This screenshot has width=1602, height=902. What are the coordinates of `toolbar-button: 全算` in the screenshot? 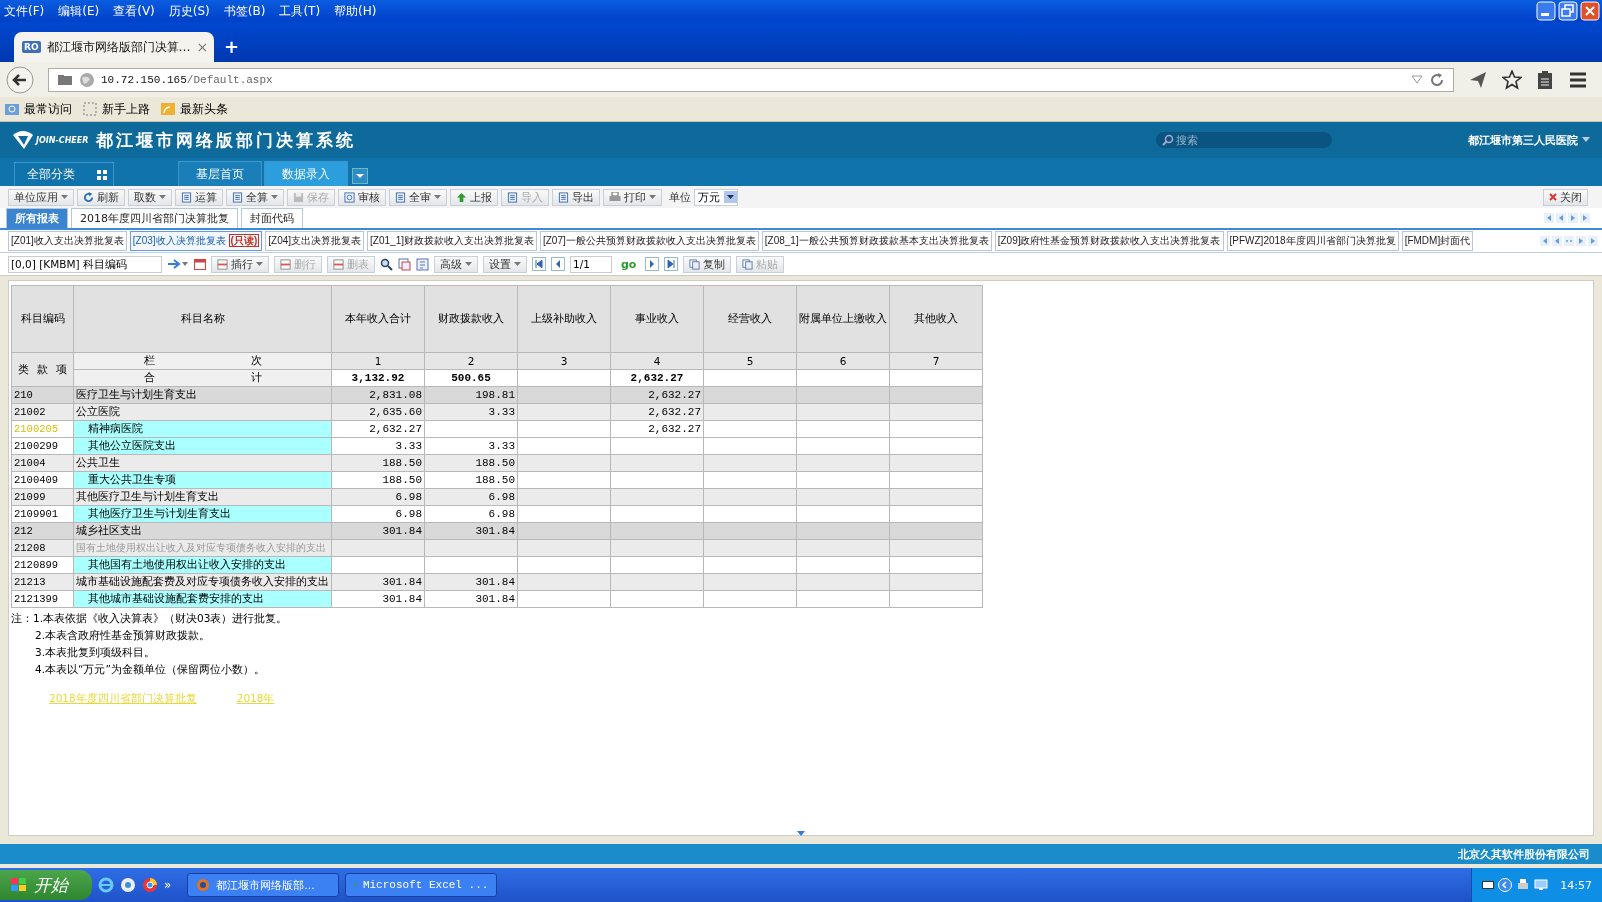 It's located at (255, 197).